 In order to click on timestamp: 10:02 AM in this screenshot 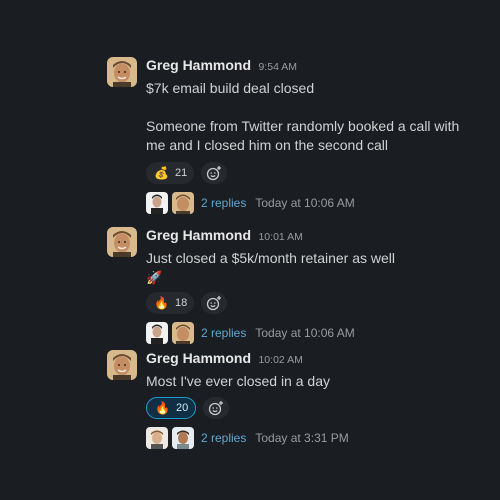, I will do `click(280, 360)`.